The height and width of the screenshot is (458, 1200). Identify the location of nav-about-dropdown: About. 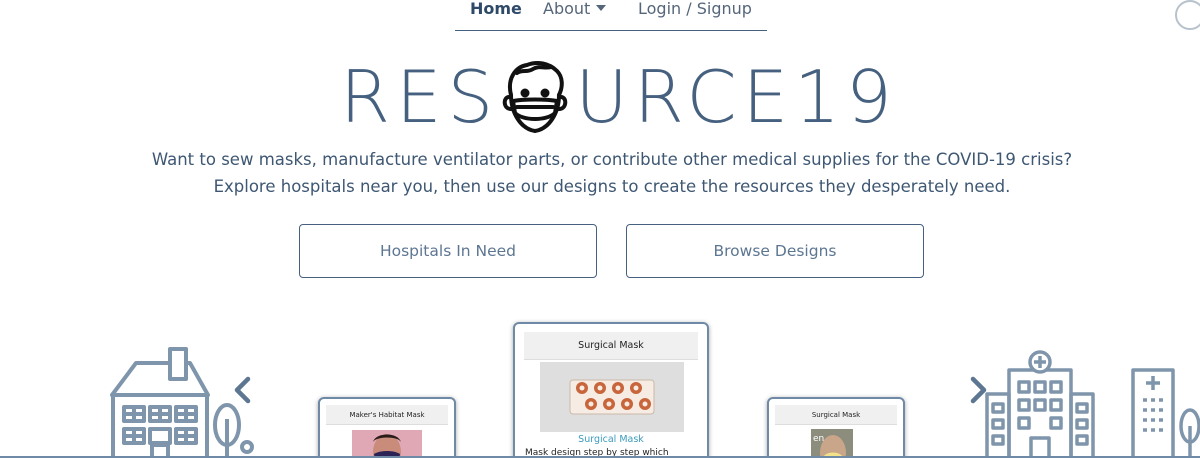
(575, 9).